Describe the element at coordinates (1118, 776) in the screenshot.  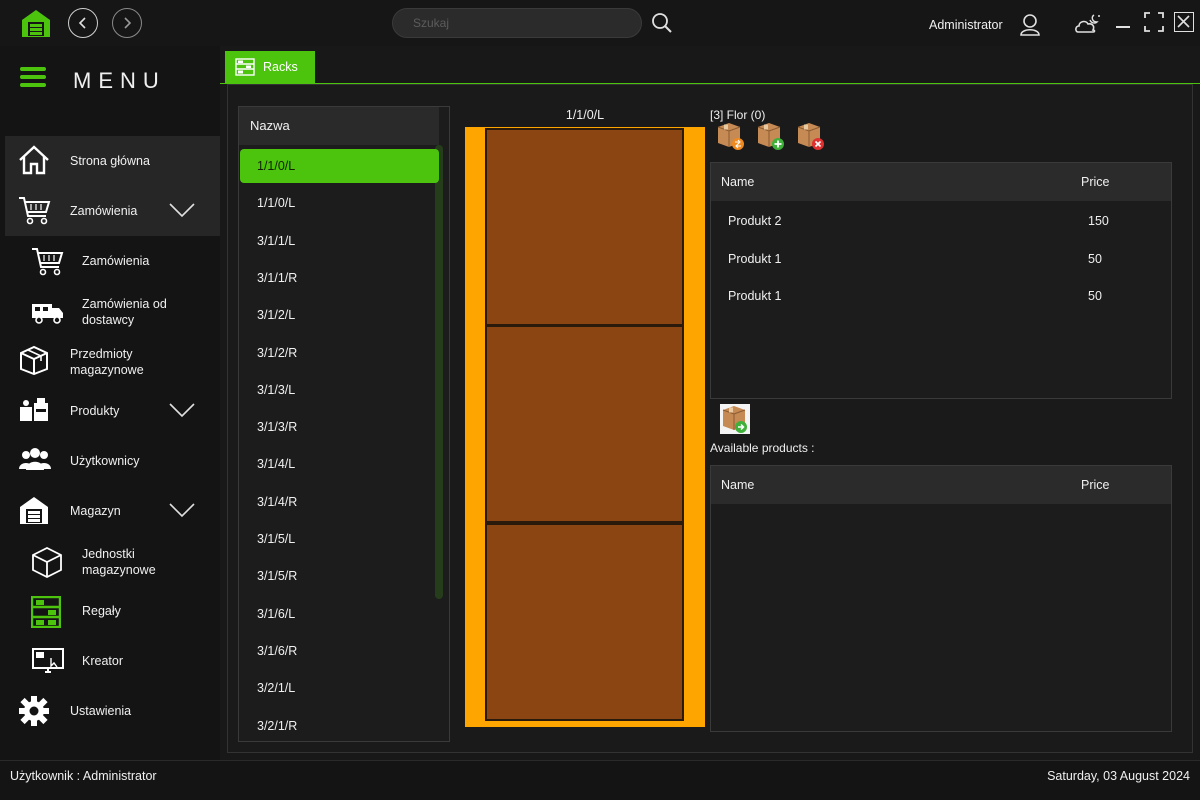
I see `status-date: Saturday, 03 August 2024` at that location.